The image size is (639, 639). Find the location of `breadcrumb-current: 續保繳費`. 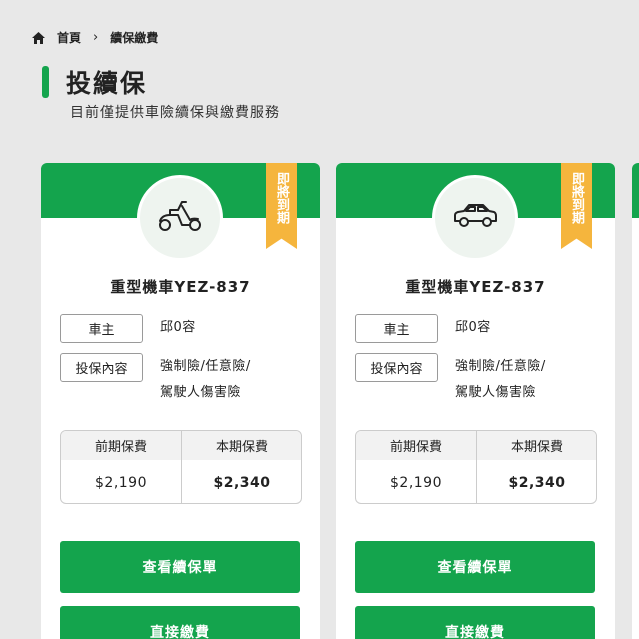

breadcrumb-current: 續保繳費 is located at coordinates (134, 38).